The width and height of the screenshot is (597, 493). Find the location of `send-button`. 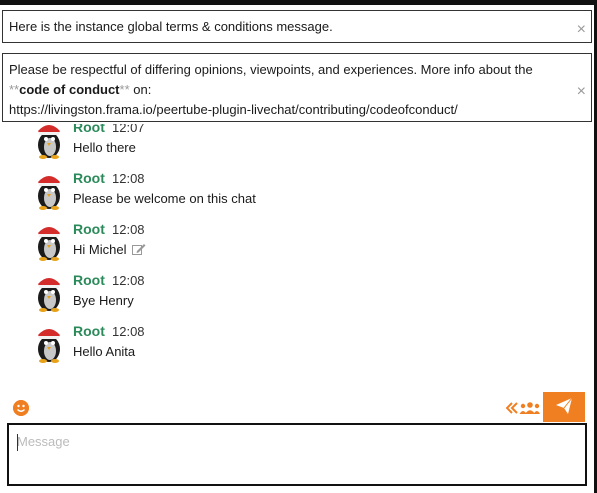

send-button is located at coordinates (564, 407).